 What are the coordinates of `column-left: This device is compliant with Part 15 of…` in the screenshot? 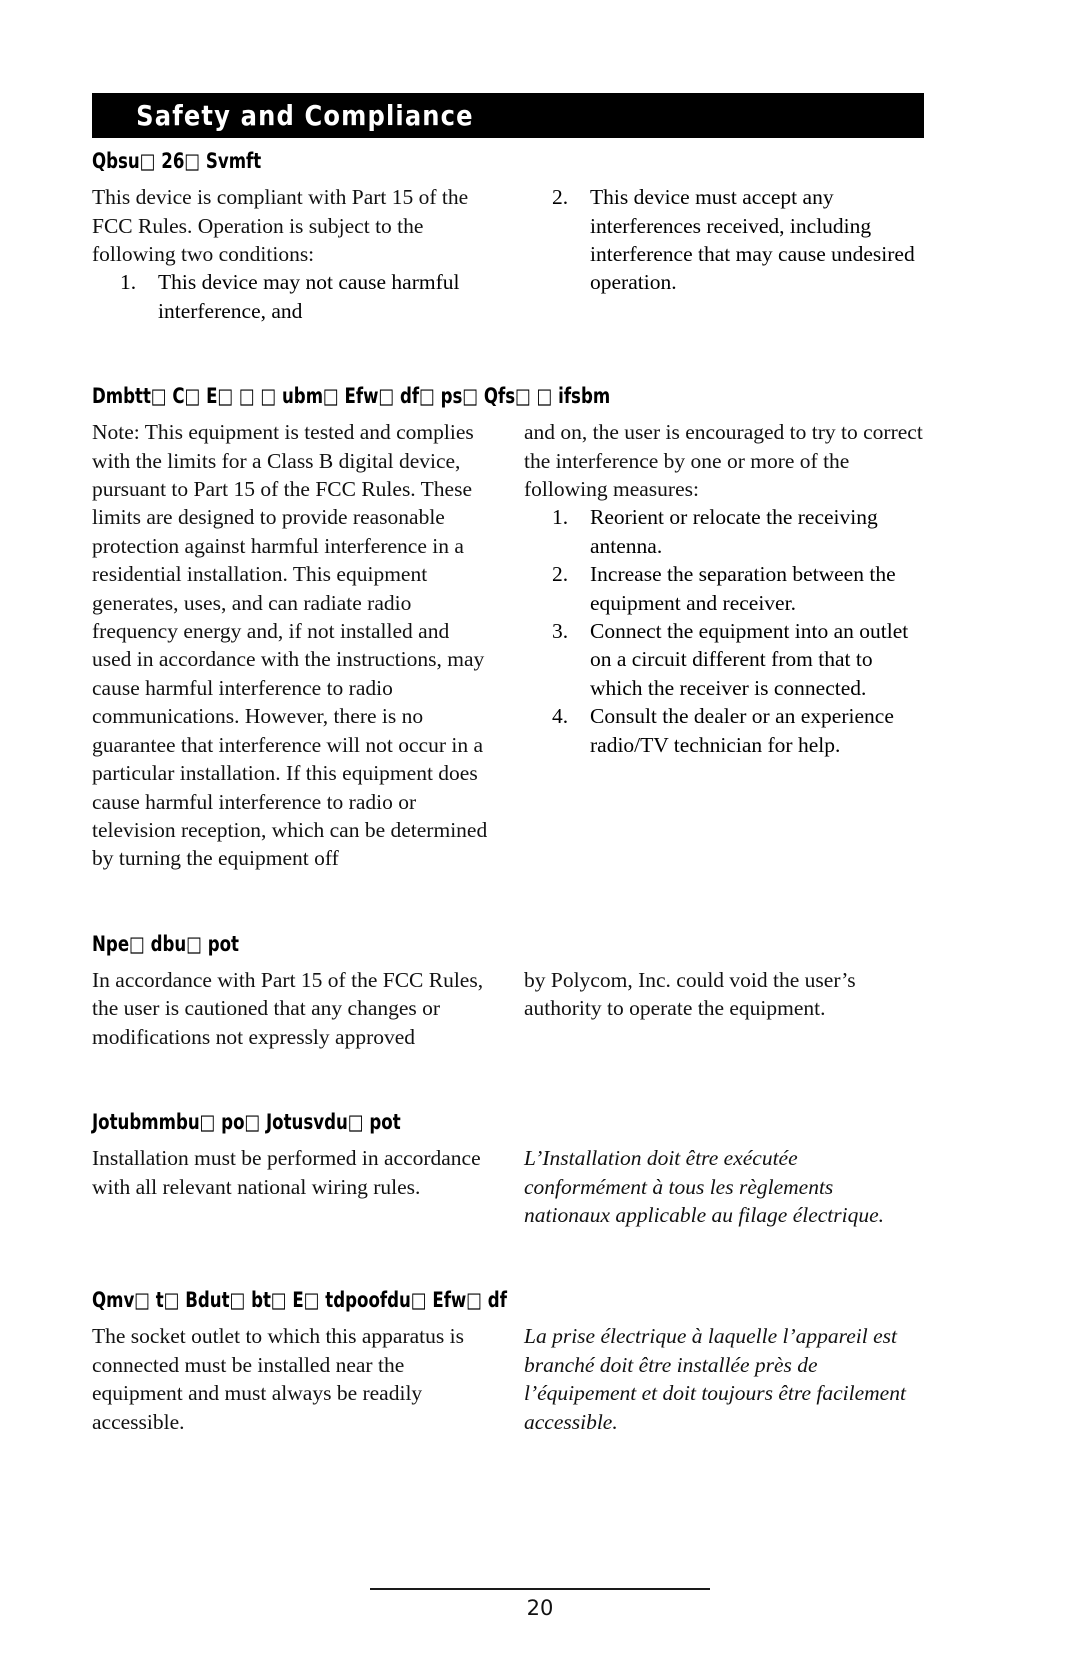 It's located at (292, 254).